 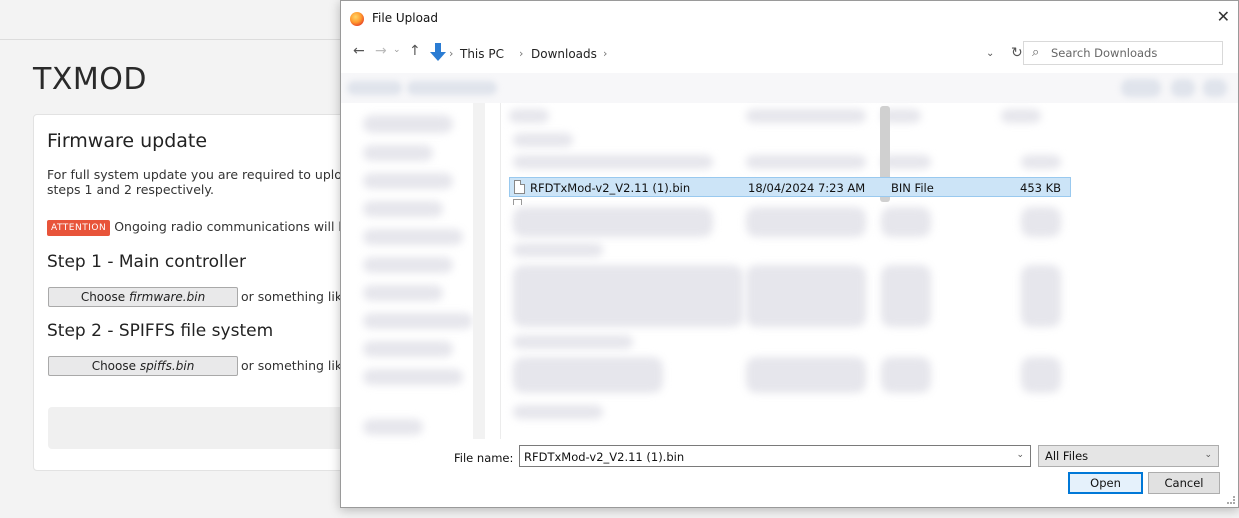 I want to click on search-icon: ⌕, so click(x=1036, y=52).